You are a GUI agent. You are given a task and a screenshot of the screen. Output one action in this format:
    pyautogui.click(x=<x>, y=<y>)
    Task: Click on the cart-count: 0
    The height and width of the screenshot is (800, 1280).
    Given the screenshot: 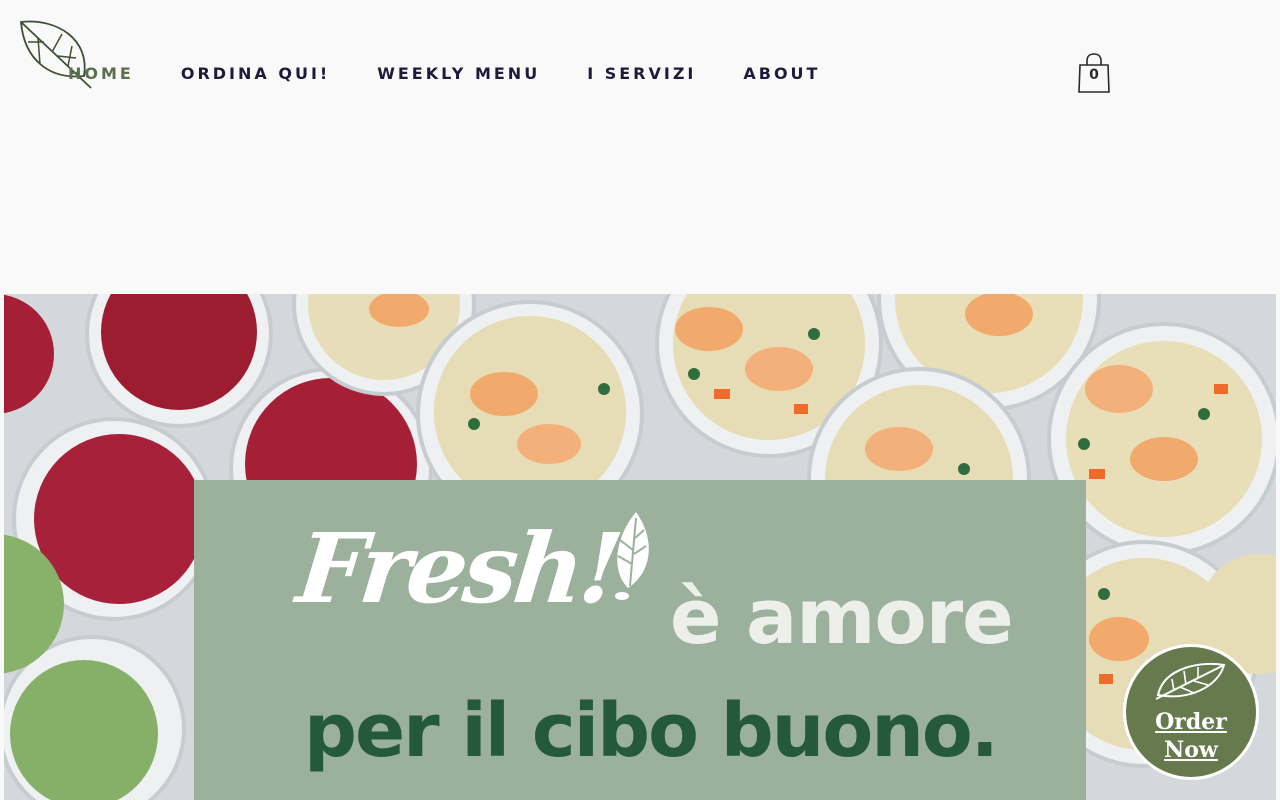 What is the action you would take?
    pyautogui.click(x=1094, y=75)
    